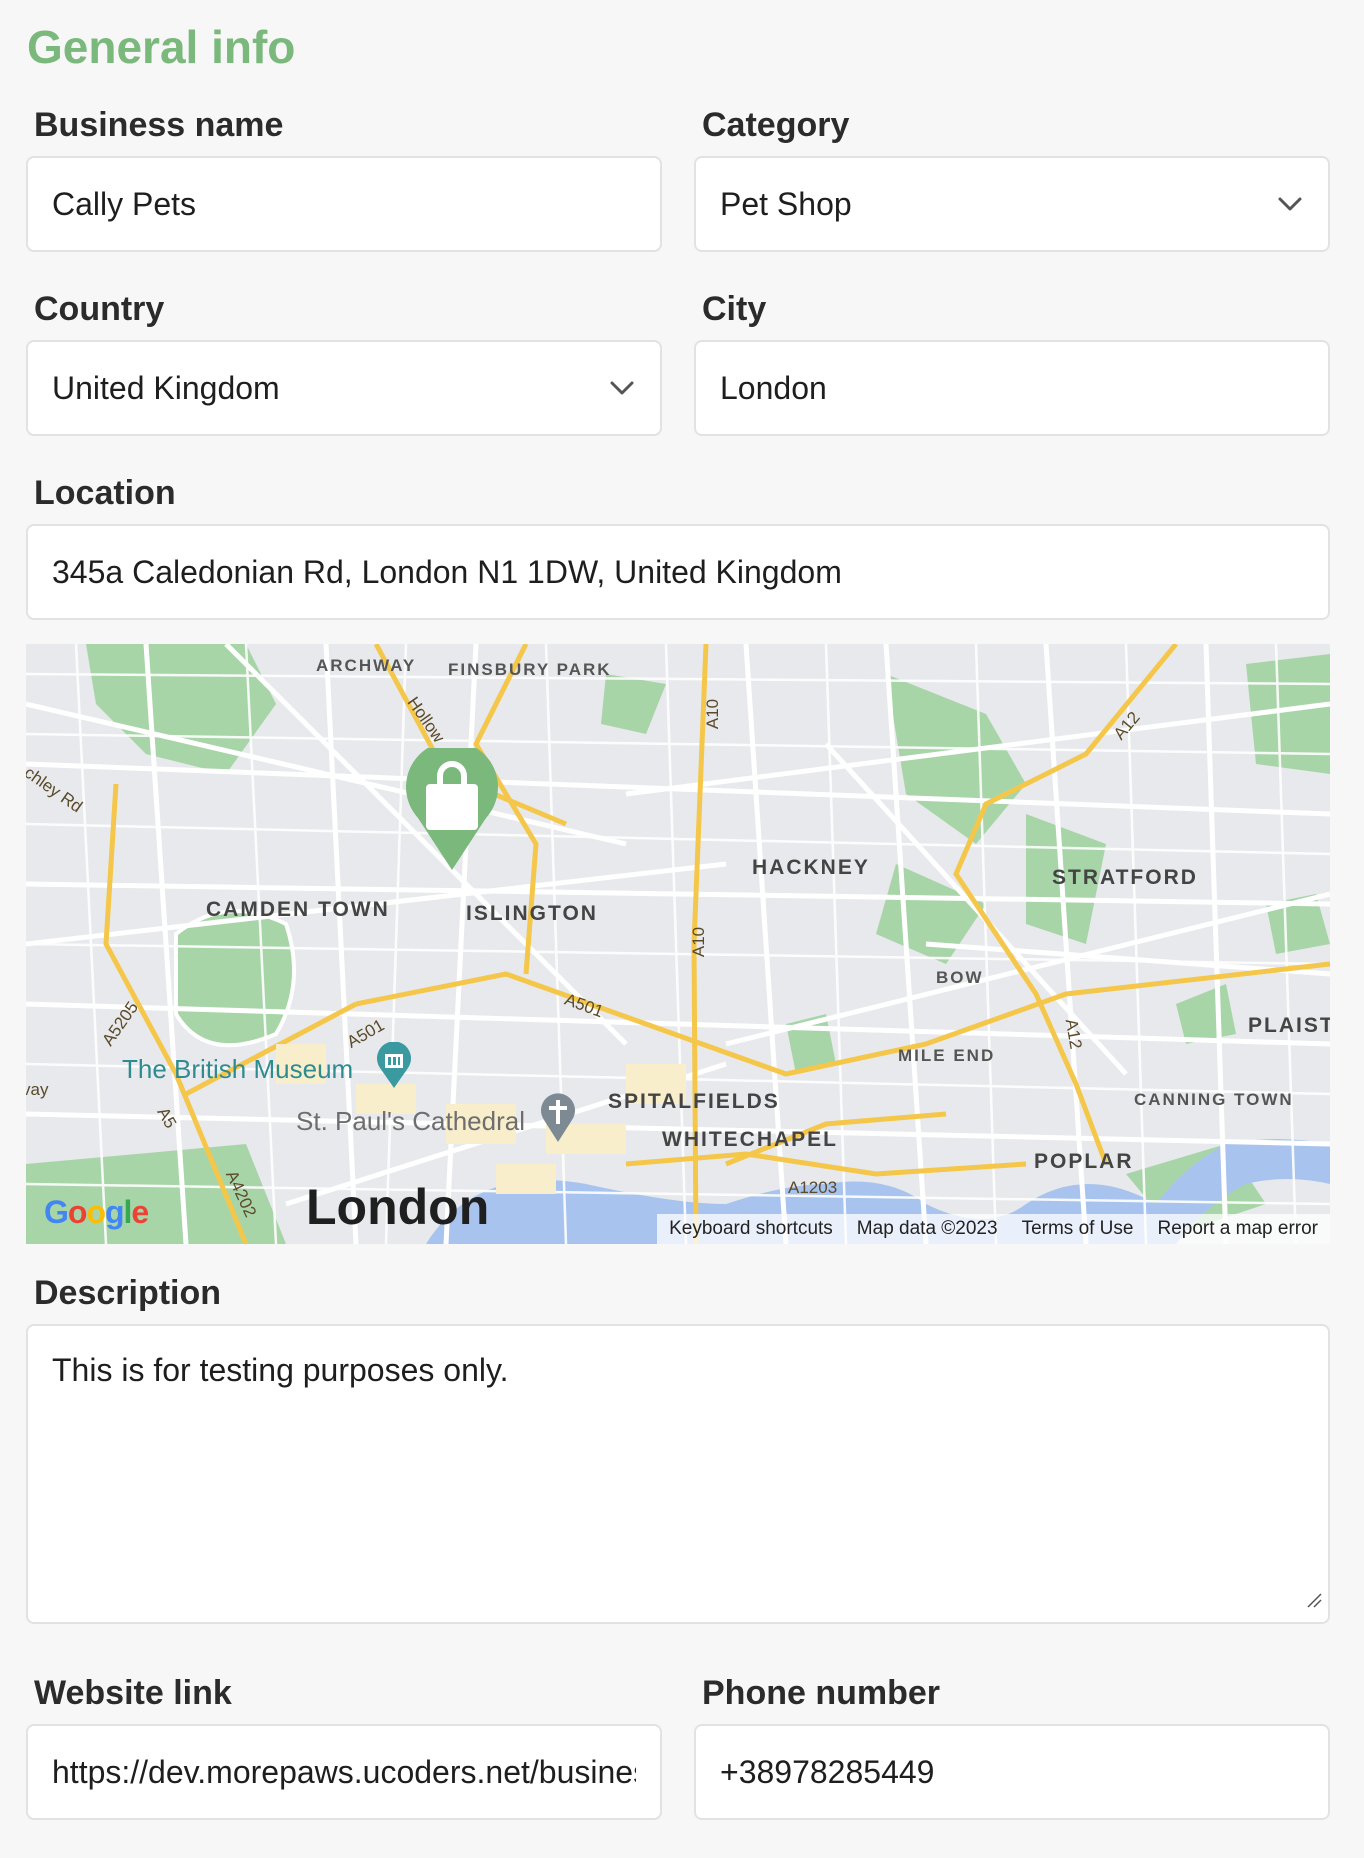 This screenshot has height=1858, width=1364. I want to click on phone-input: +38978285449, so click(1012, 1772).